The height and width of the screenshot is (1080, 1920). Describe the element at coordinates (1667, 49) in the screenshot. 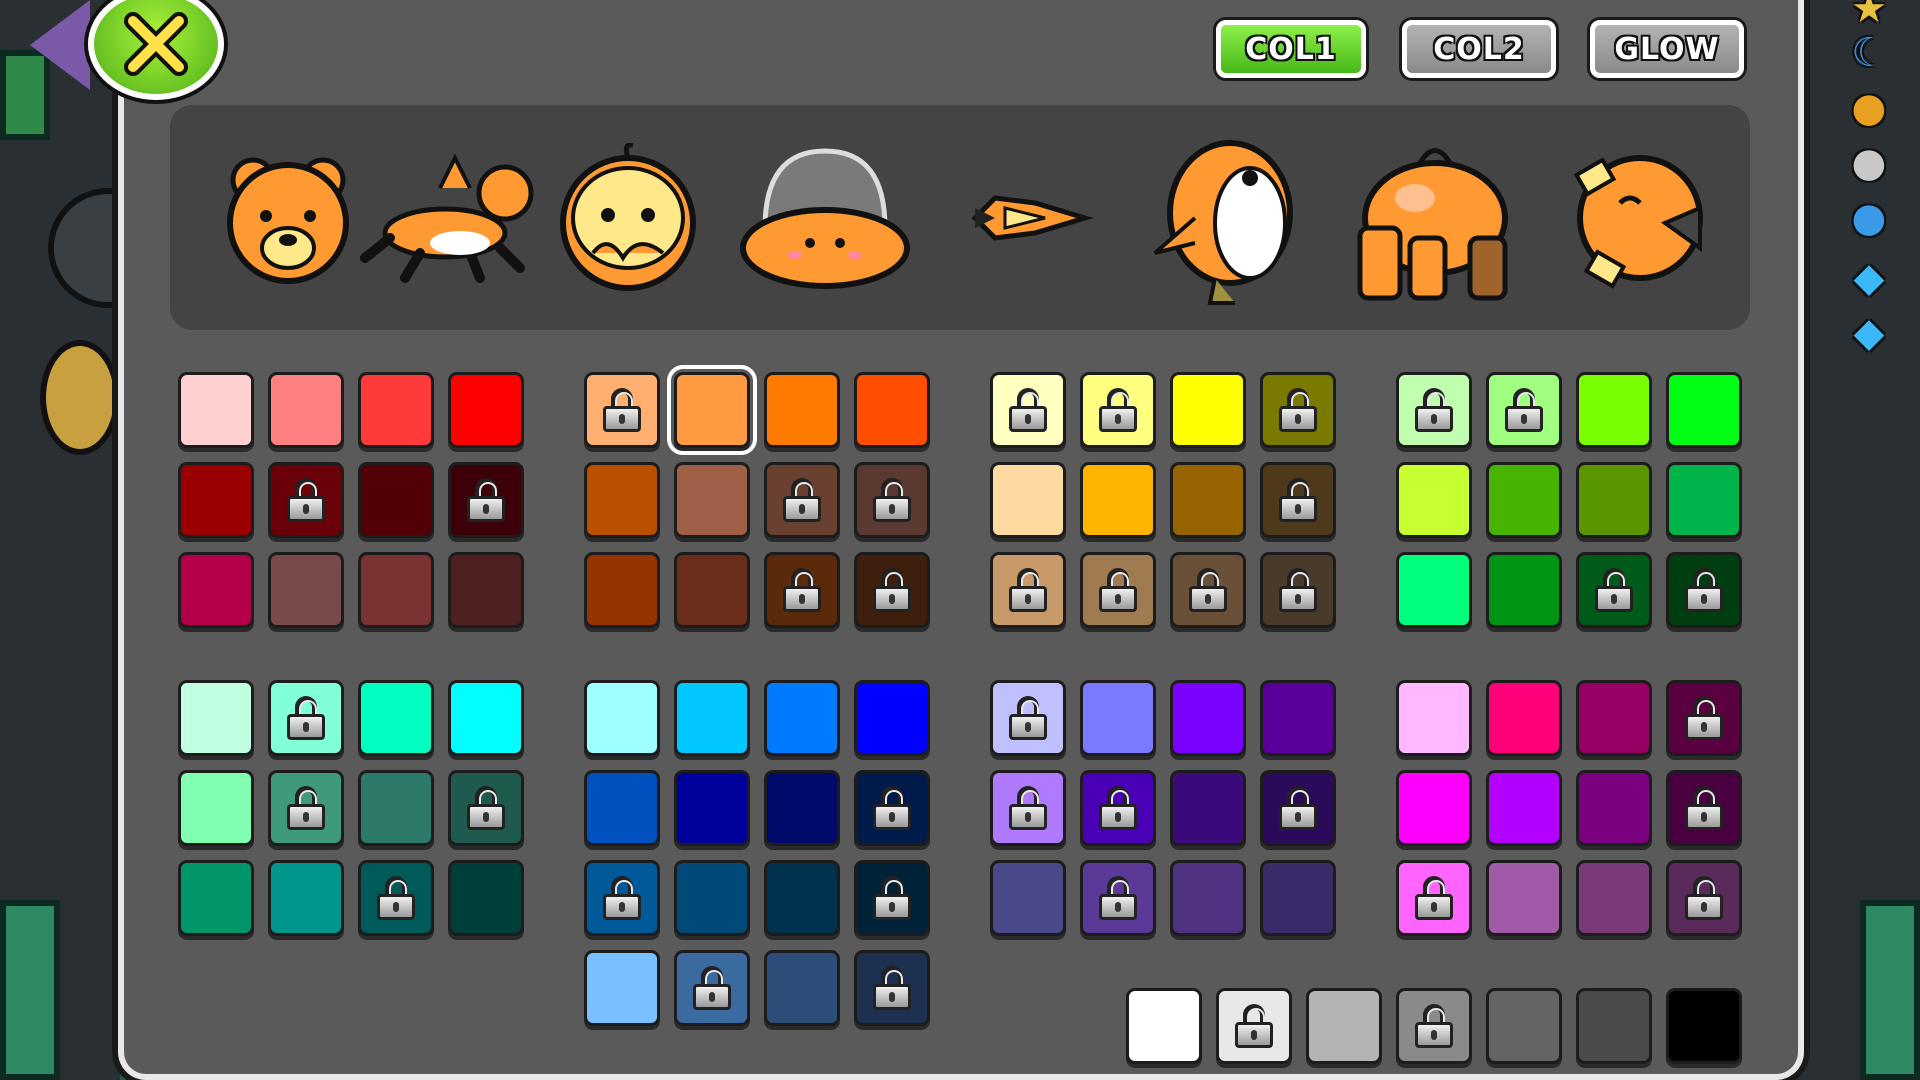

I see `tab-glow: GLOW` at that location.